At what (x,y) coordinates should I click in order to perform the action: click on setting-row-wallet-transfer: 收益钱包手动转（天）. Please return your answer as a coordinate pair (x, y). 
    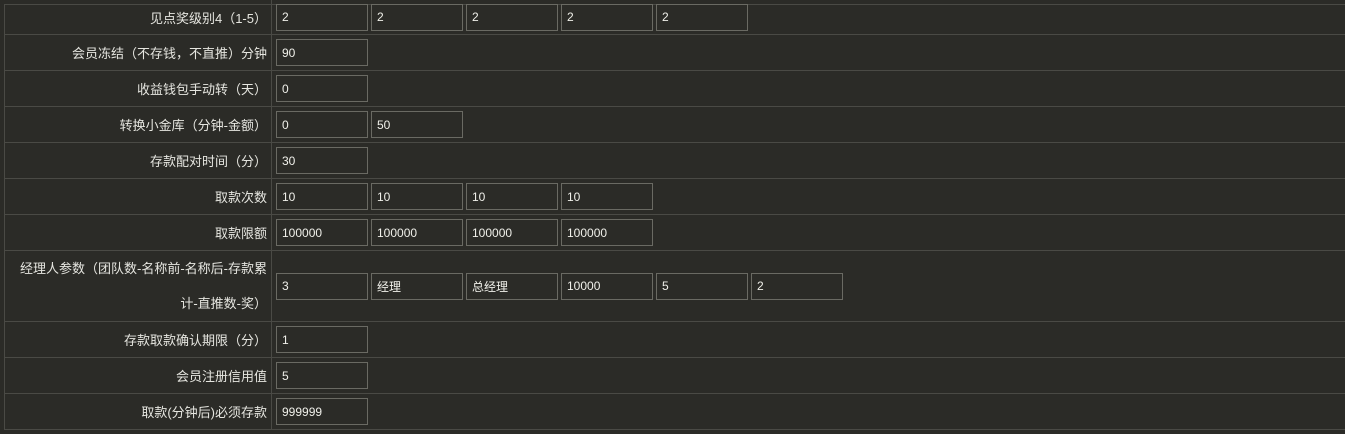
    Looking at the image, I should click on (675, 89).